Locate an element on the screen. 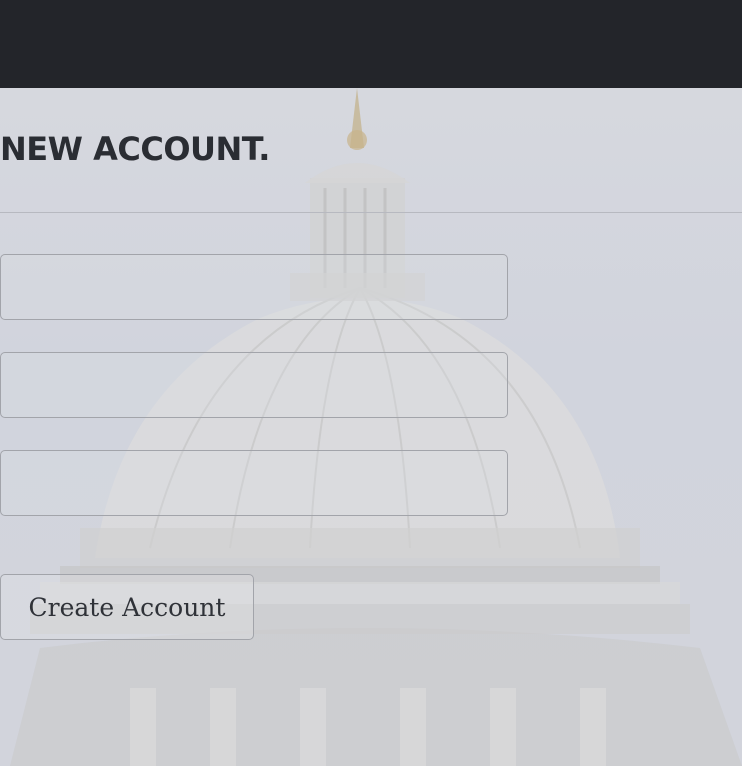 The width and height of the screenshot is (742, 766). page-title: NEW ACCOUNT. is located at coordinates (135, 149).